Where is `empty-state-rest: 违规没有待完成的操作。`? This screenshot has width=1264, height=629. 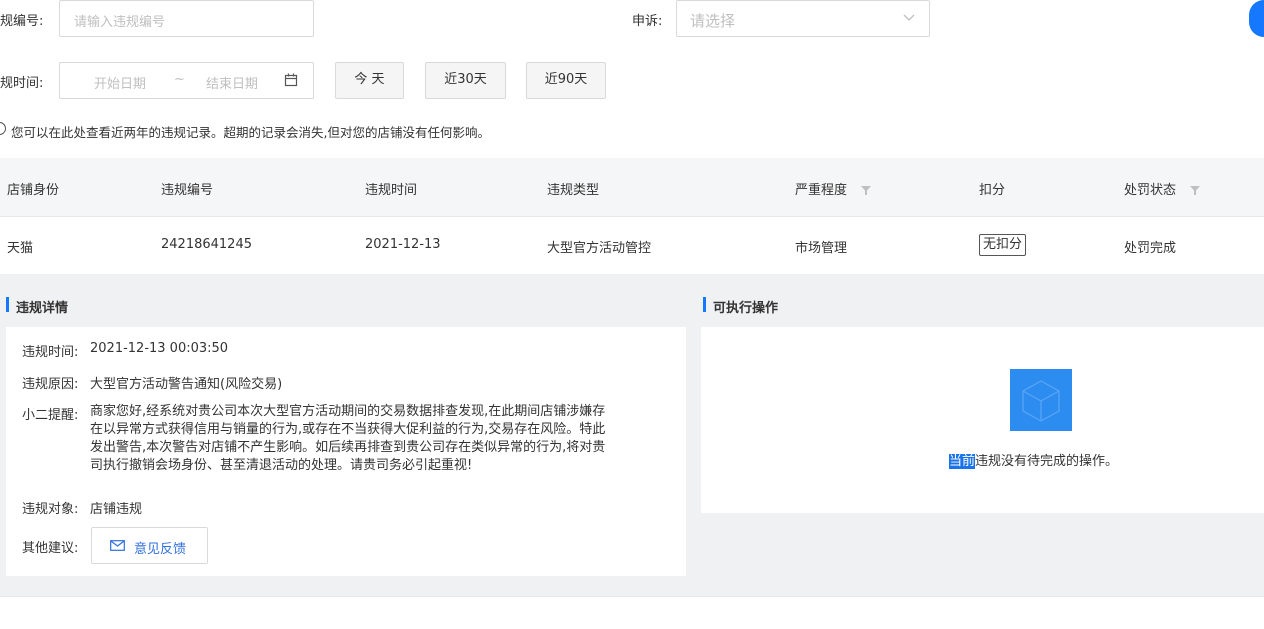 empty-state-rest: 违规没有待完成的操作。 is located at coordinates (1047, 461).